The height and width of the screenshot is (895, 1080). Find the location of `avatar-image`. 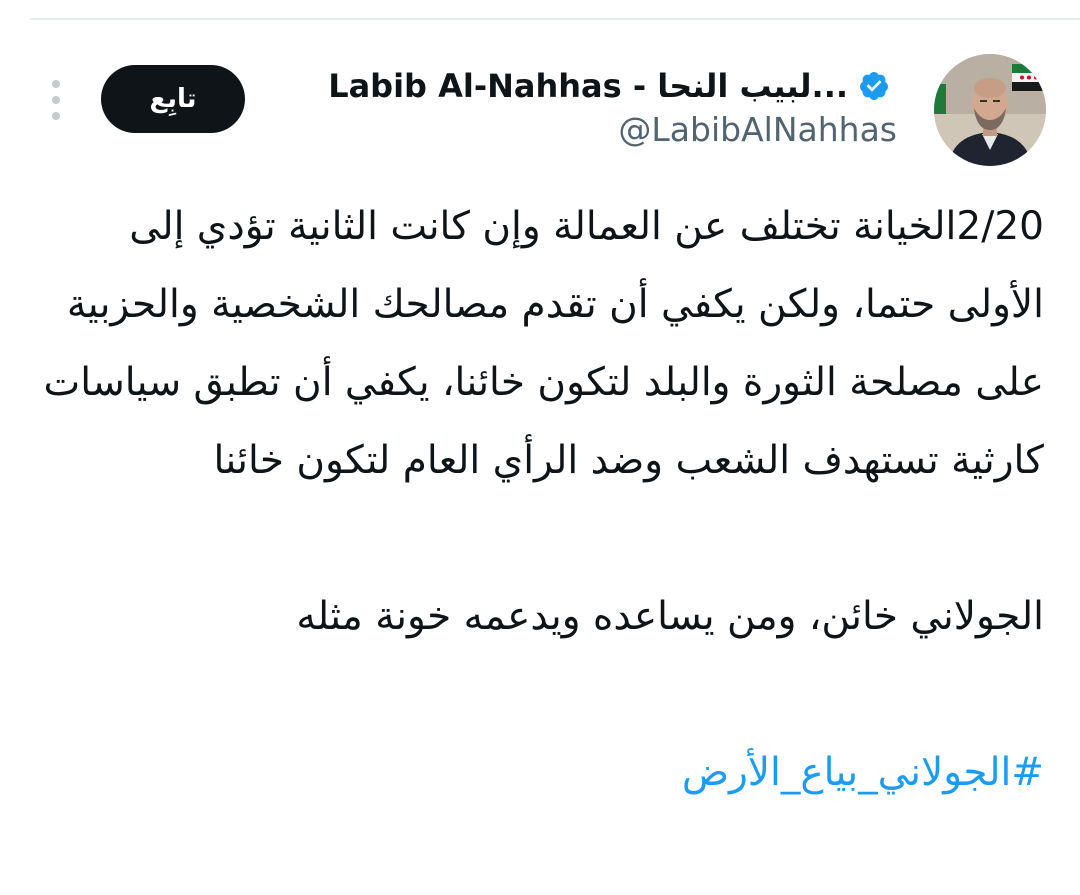

avatar-image is located at coordinates (990, 110).